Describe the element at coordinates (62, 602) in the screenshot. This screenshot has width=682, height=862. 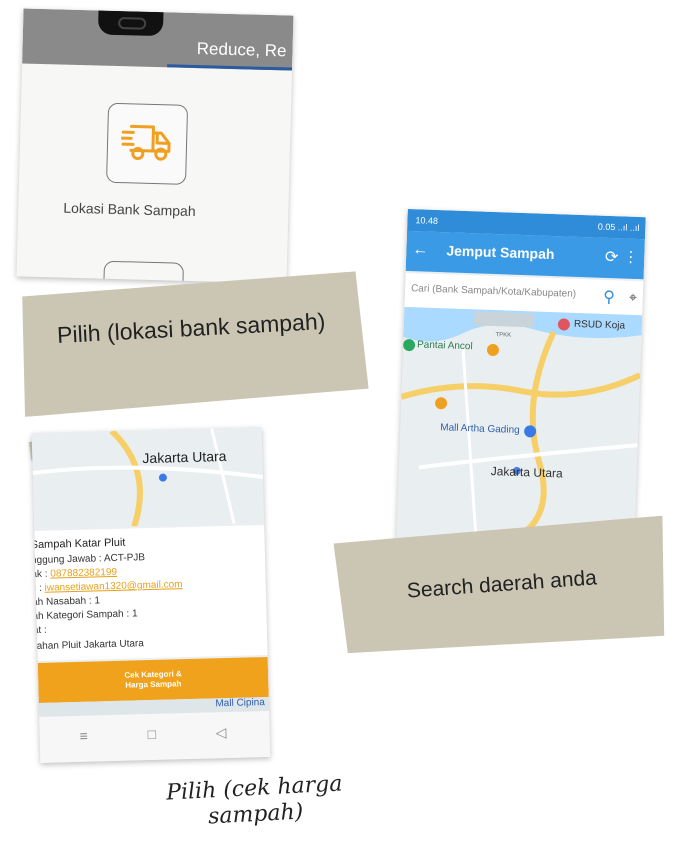
I see `nasabah-label: ah Nasabah :` at that location.